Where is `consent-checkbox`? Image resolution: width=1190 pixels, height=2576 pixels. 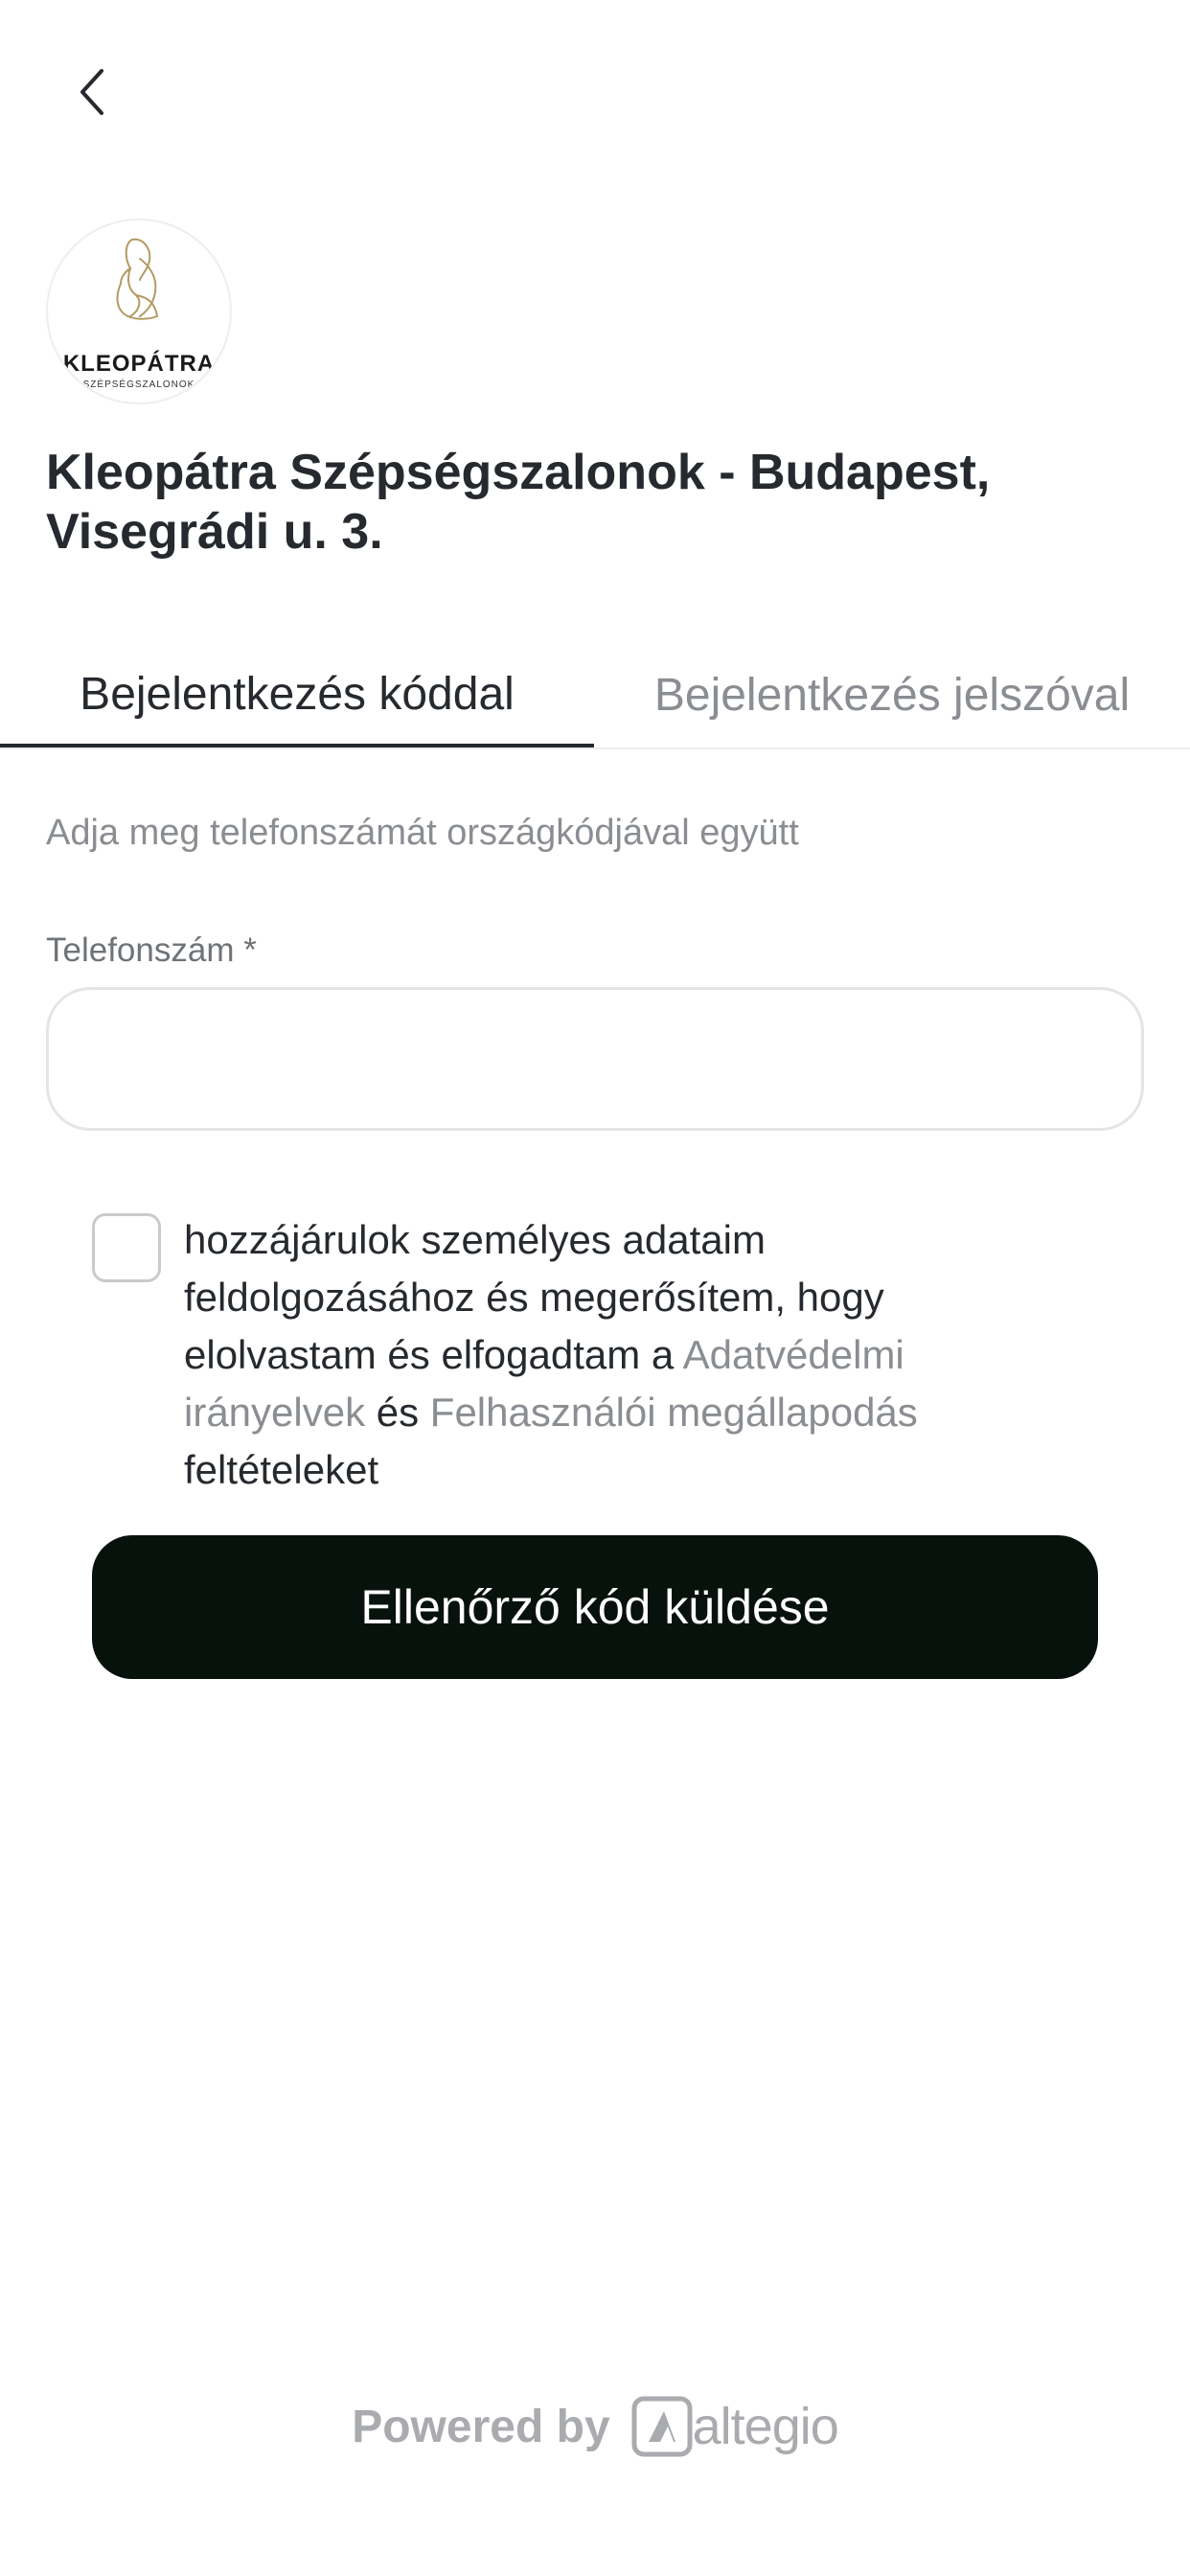 consent-checkbox is located at coordinates (127, 1247).